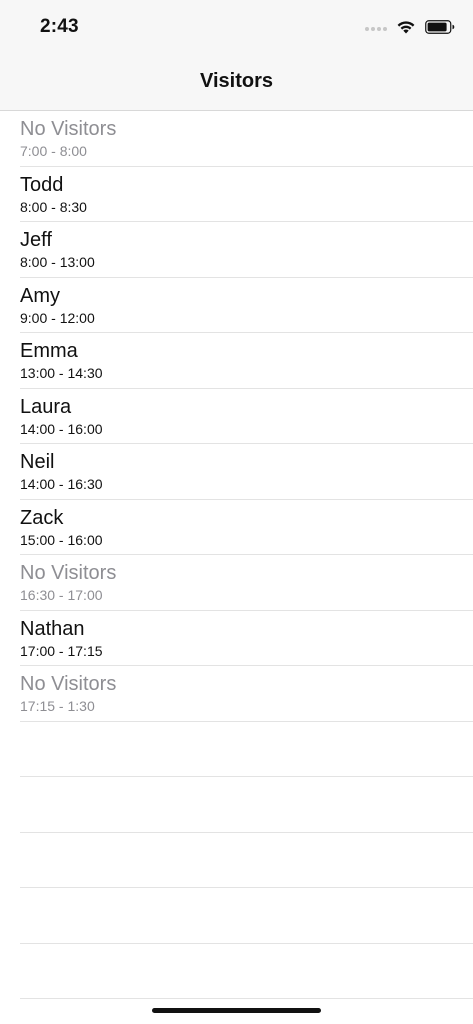 The height and width of the screenshot is (1024, 473). What do you see at coordinates (236, 583) in the screenshot?
I see `list-item: No Visitors 16:30 - 17:00` at bounding box center [236, 583].